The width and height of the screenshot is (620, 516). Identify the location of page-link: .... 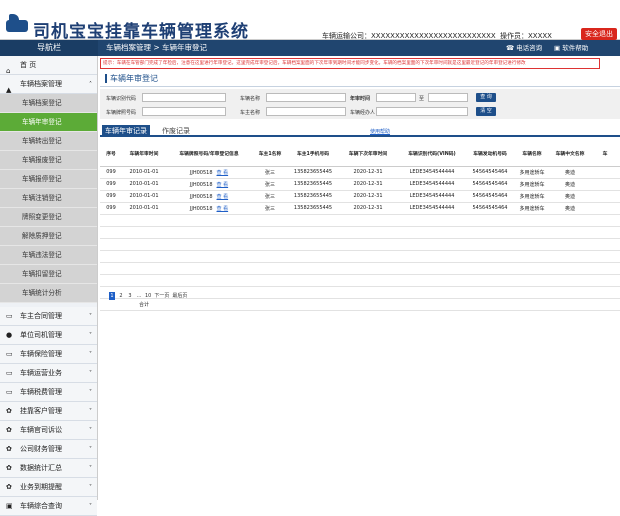
(139, 296).